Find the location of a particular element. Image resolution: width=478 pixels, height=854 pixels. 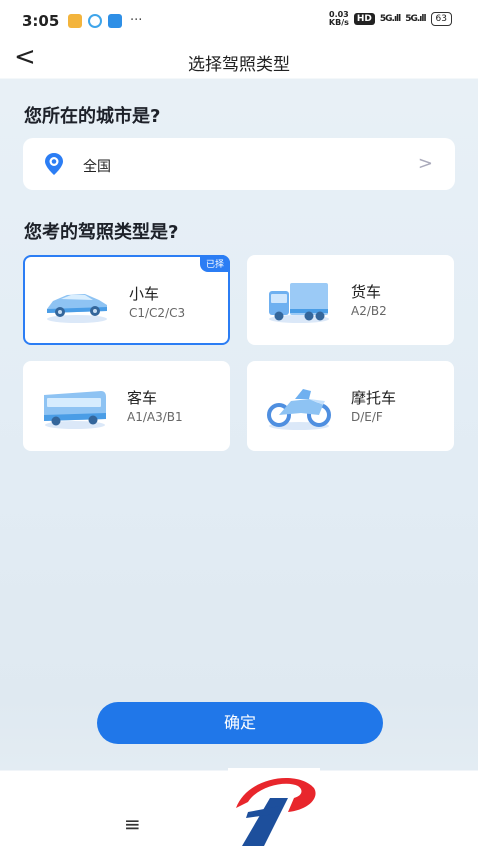

battery-icon: 63 is located at coordinates (441, 19).